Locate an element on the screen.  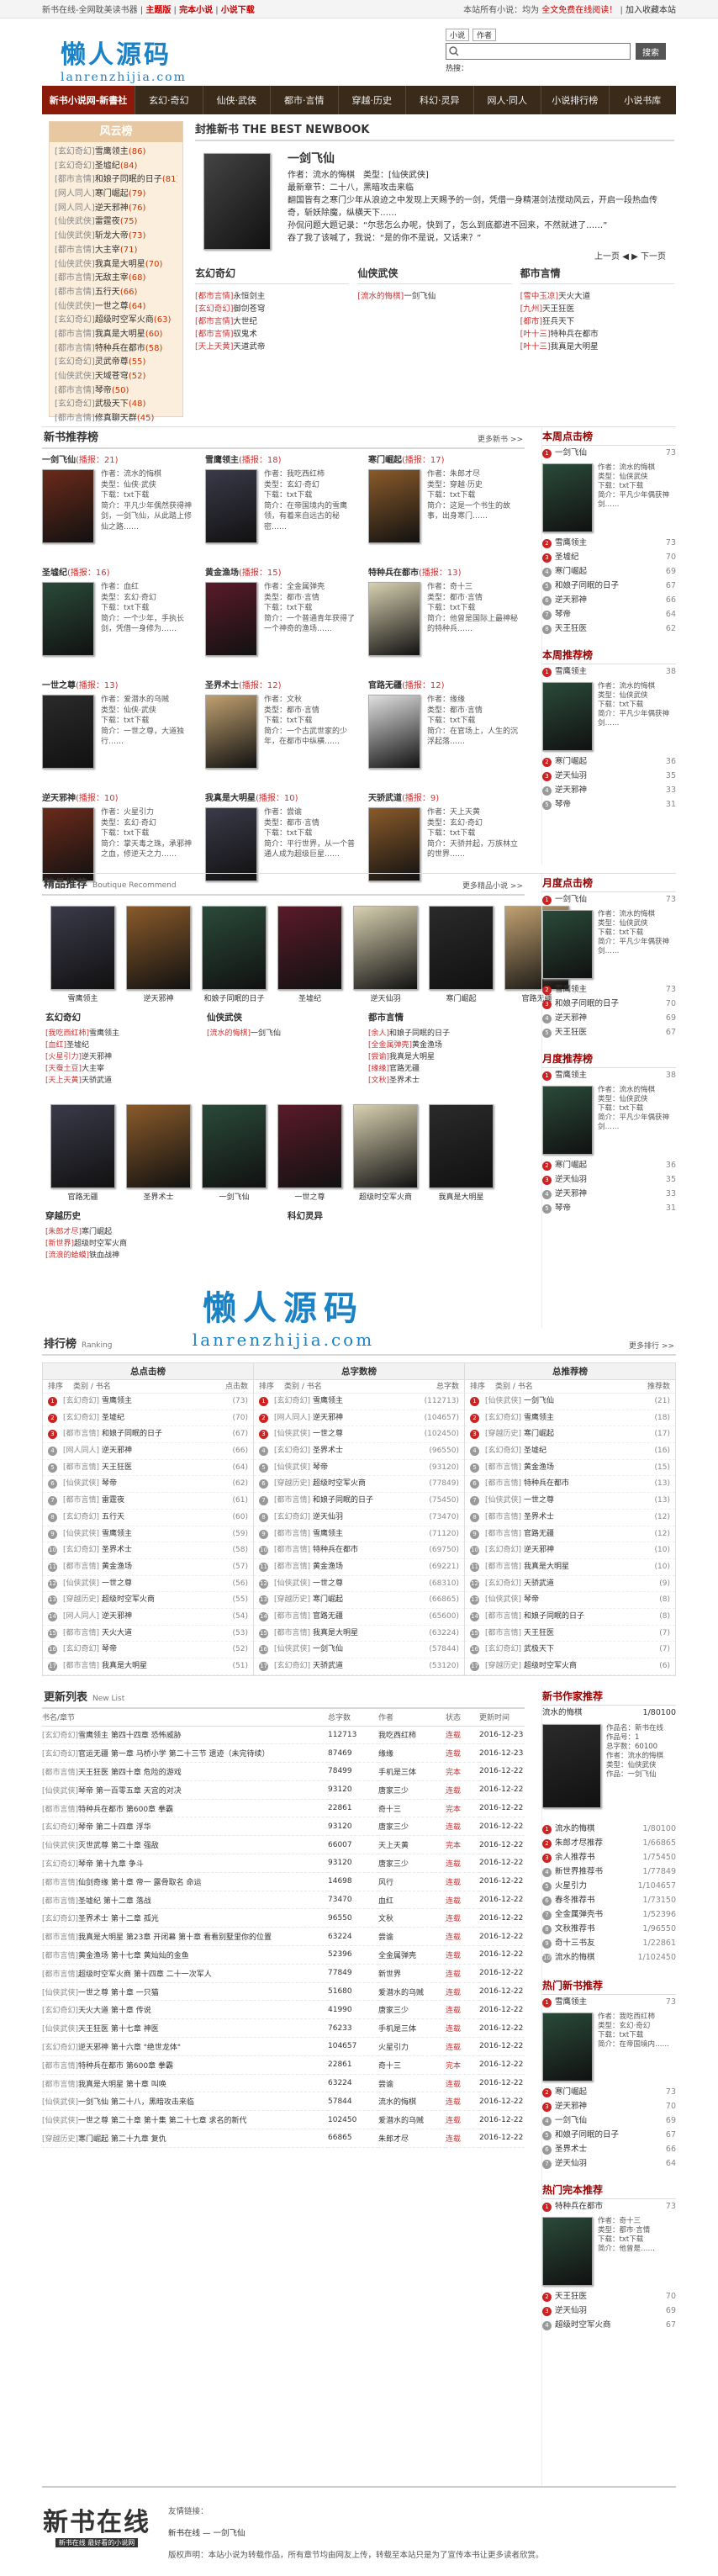
boutique-book-name: 一剑飞仙 is located at coordinates (235, 1196).